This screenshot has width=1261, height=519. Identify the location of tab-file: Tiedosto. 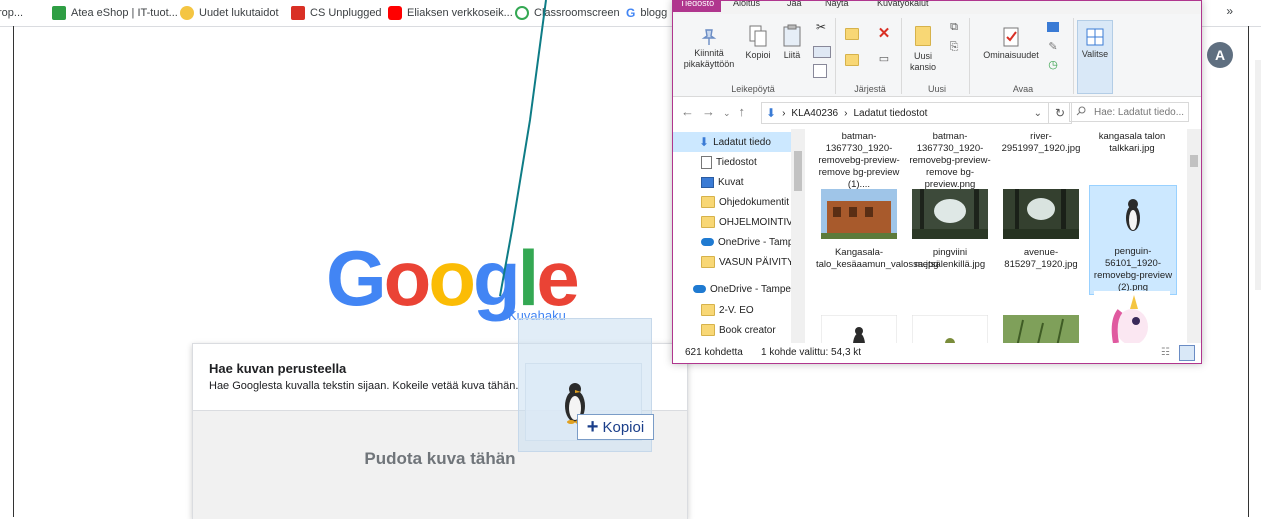
(697, 6).